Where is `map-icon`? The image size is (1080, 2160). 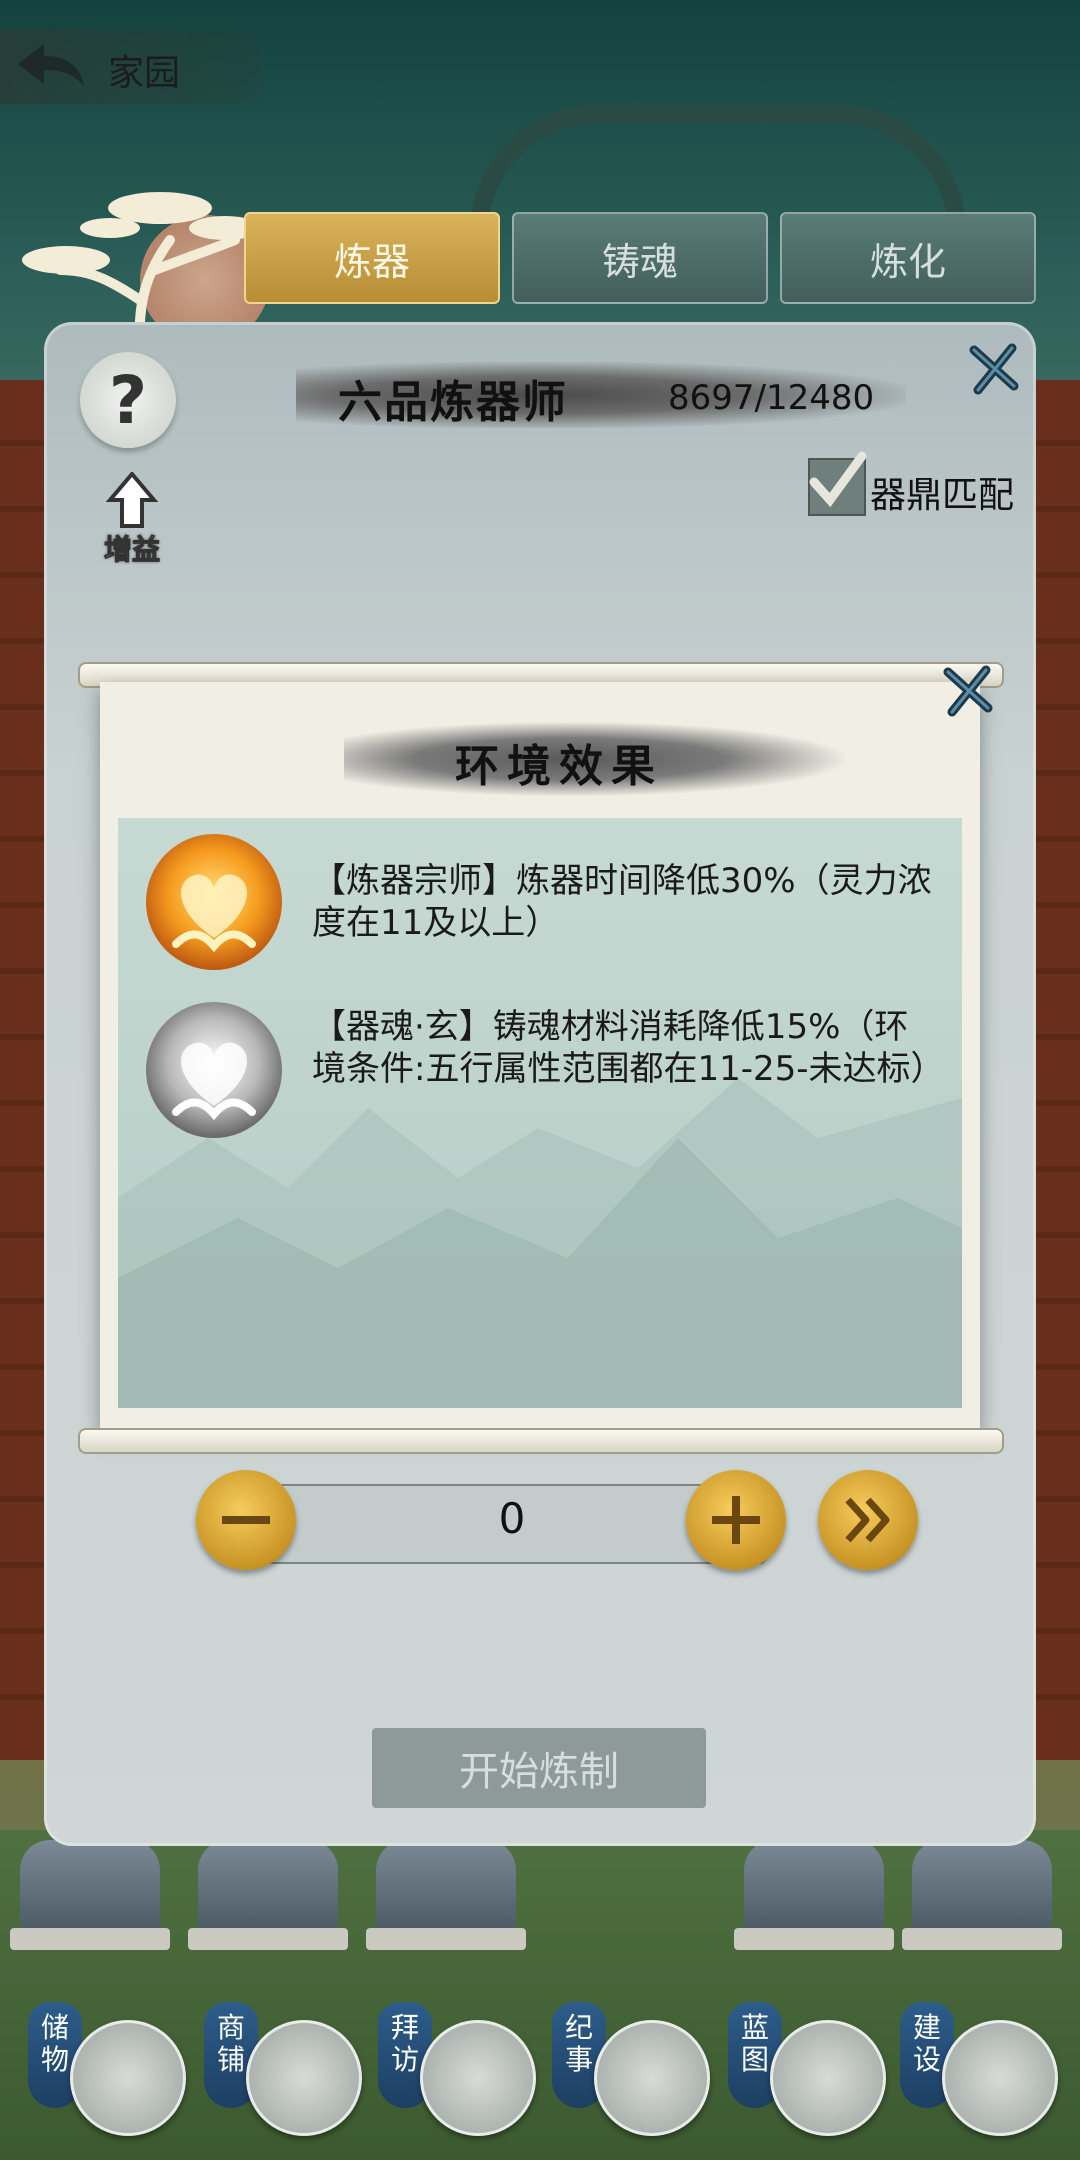 map-icon is located at coordinates (828, 2078).